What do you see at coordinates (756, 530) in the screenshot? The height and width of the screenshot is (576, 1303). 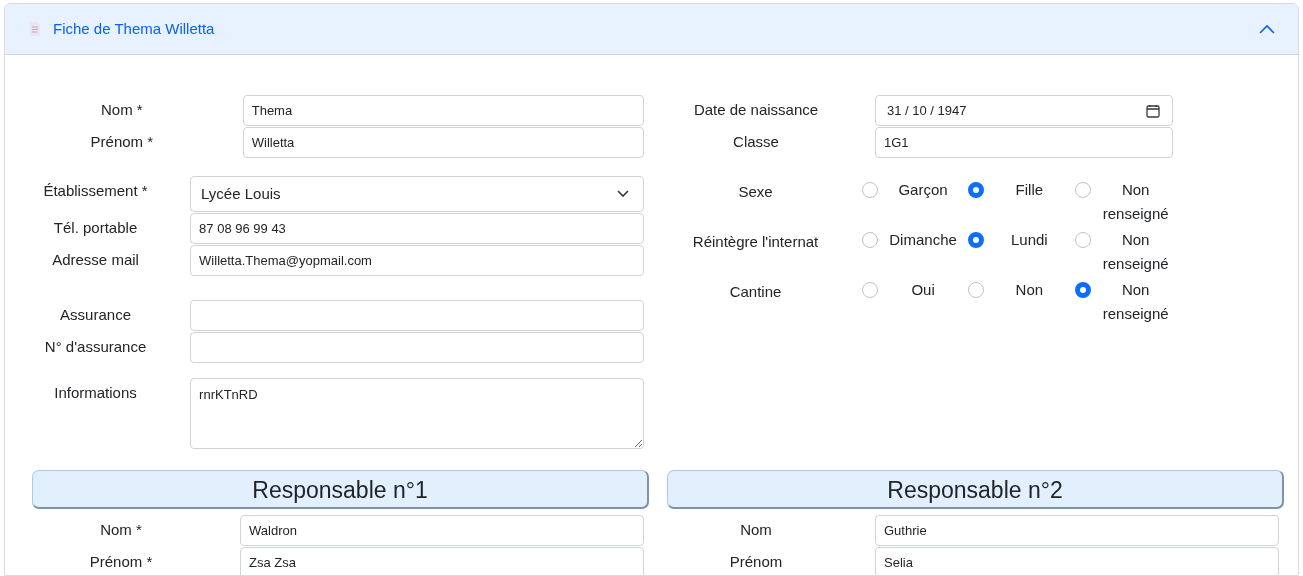 I see `field-label: Nom` at bounding box center [756, 530].